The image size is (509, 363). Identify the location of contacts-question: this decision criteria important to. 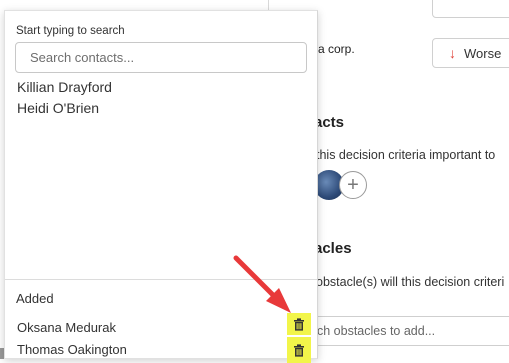
(406, 155).